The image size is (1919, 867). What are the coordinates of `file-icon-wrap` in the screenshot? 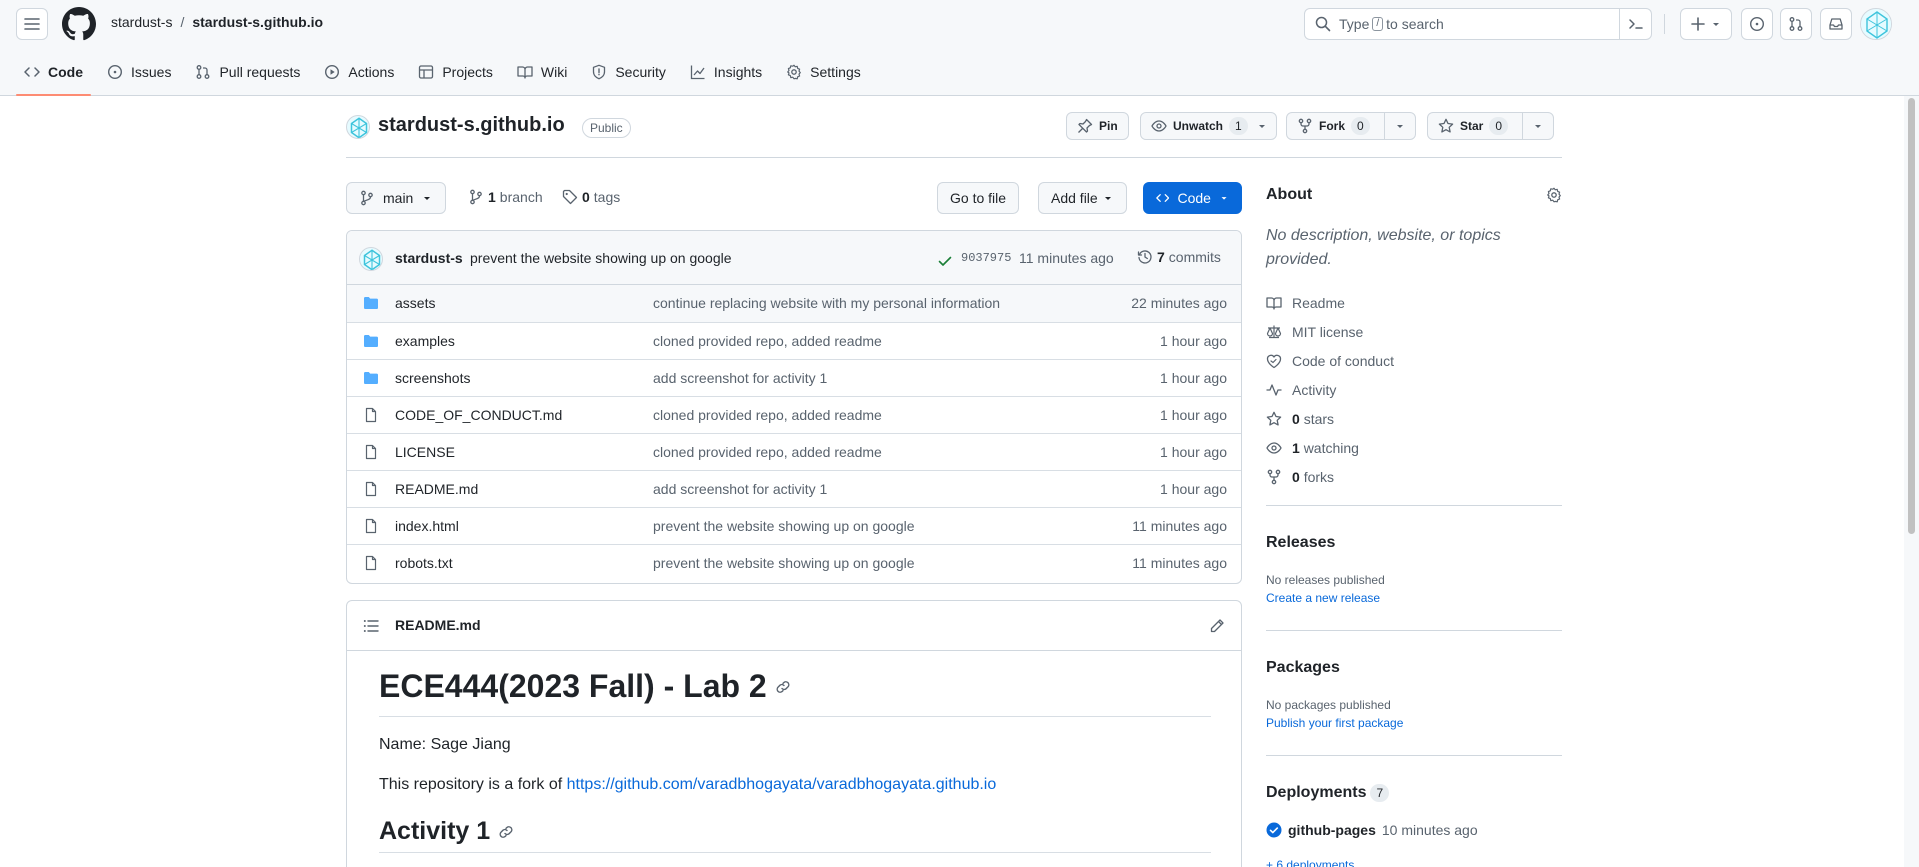 It's located at (371, 452).